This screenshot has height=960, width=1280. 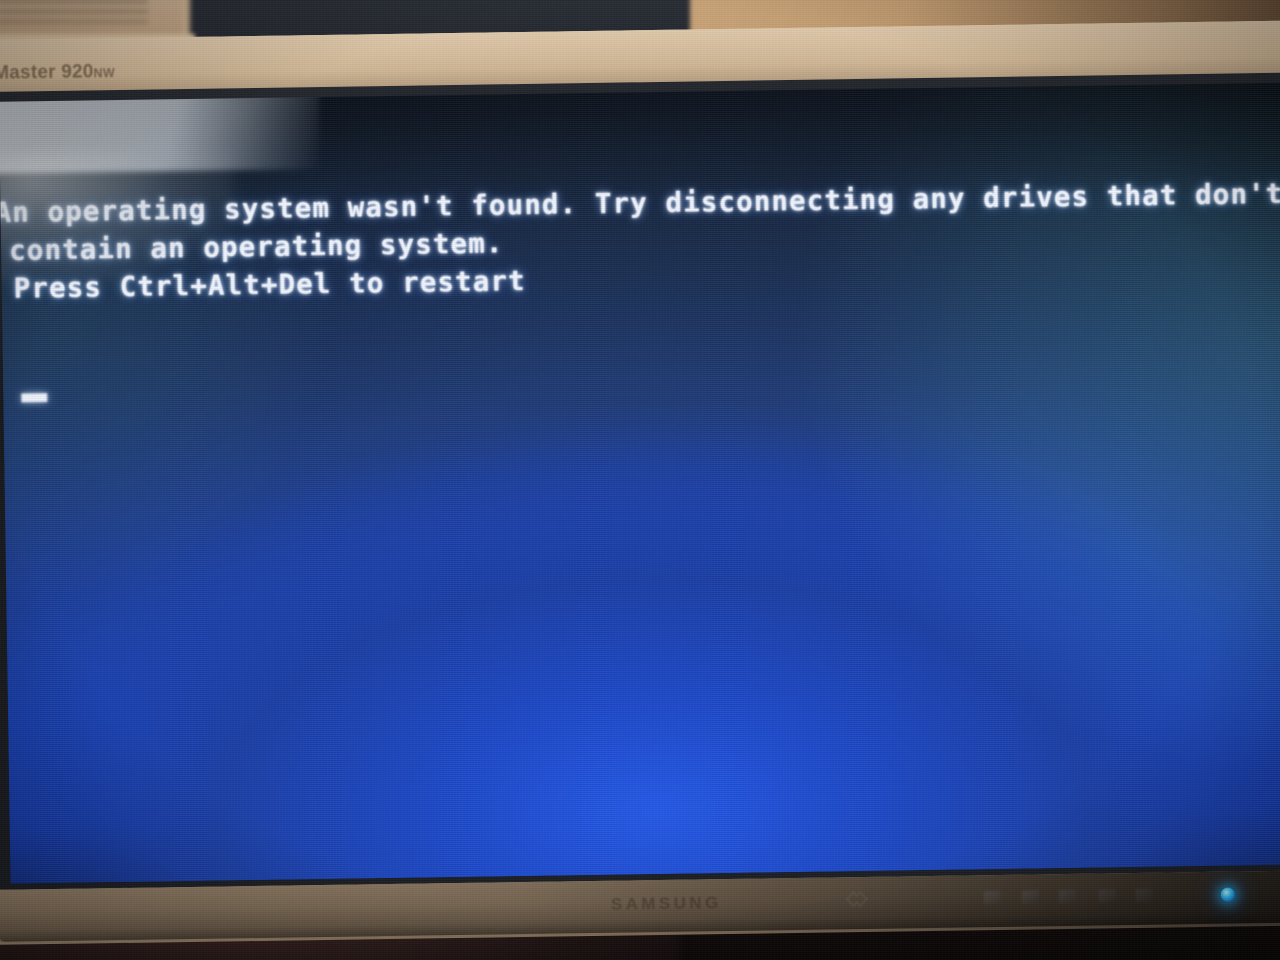 I want to click on monitor-model-label-suffix: NW, so click(x=104, y=73).